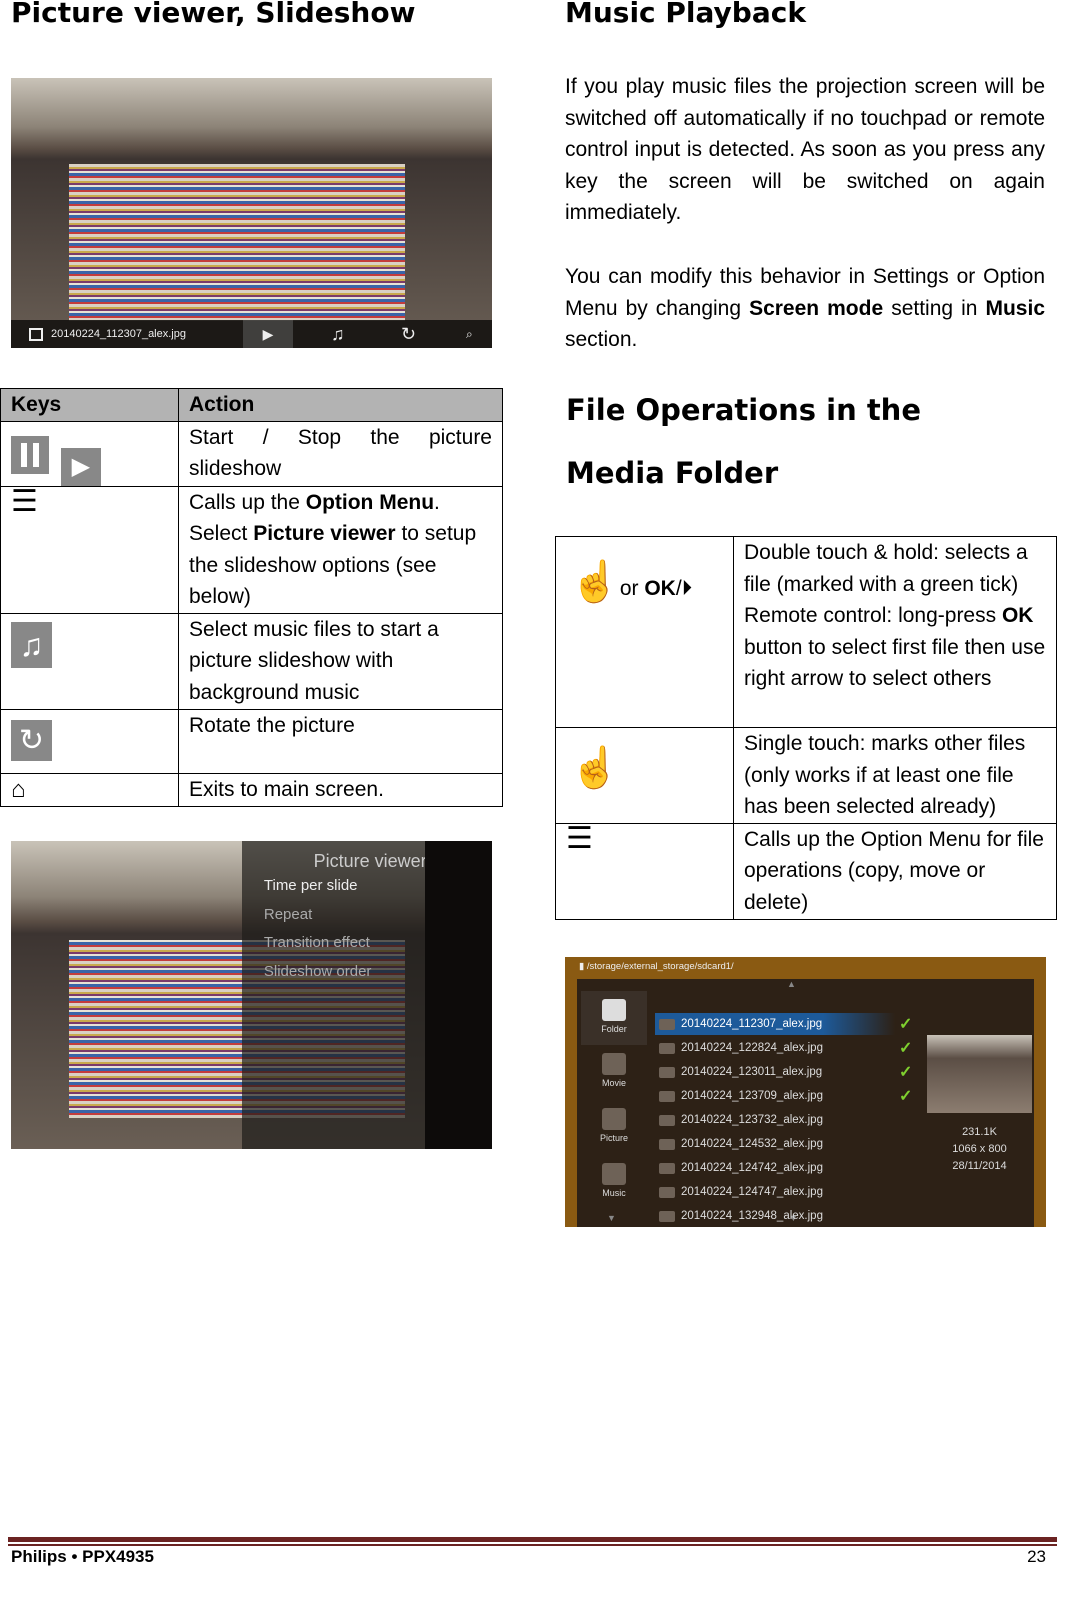 This screenshot has height=1611, width=1086. I want to click on browser-path: ▮ /storage/external_storage/sdcard1/, so click(656, 966).